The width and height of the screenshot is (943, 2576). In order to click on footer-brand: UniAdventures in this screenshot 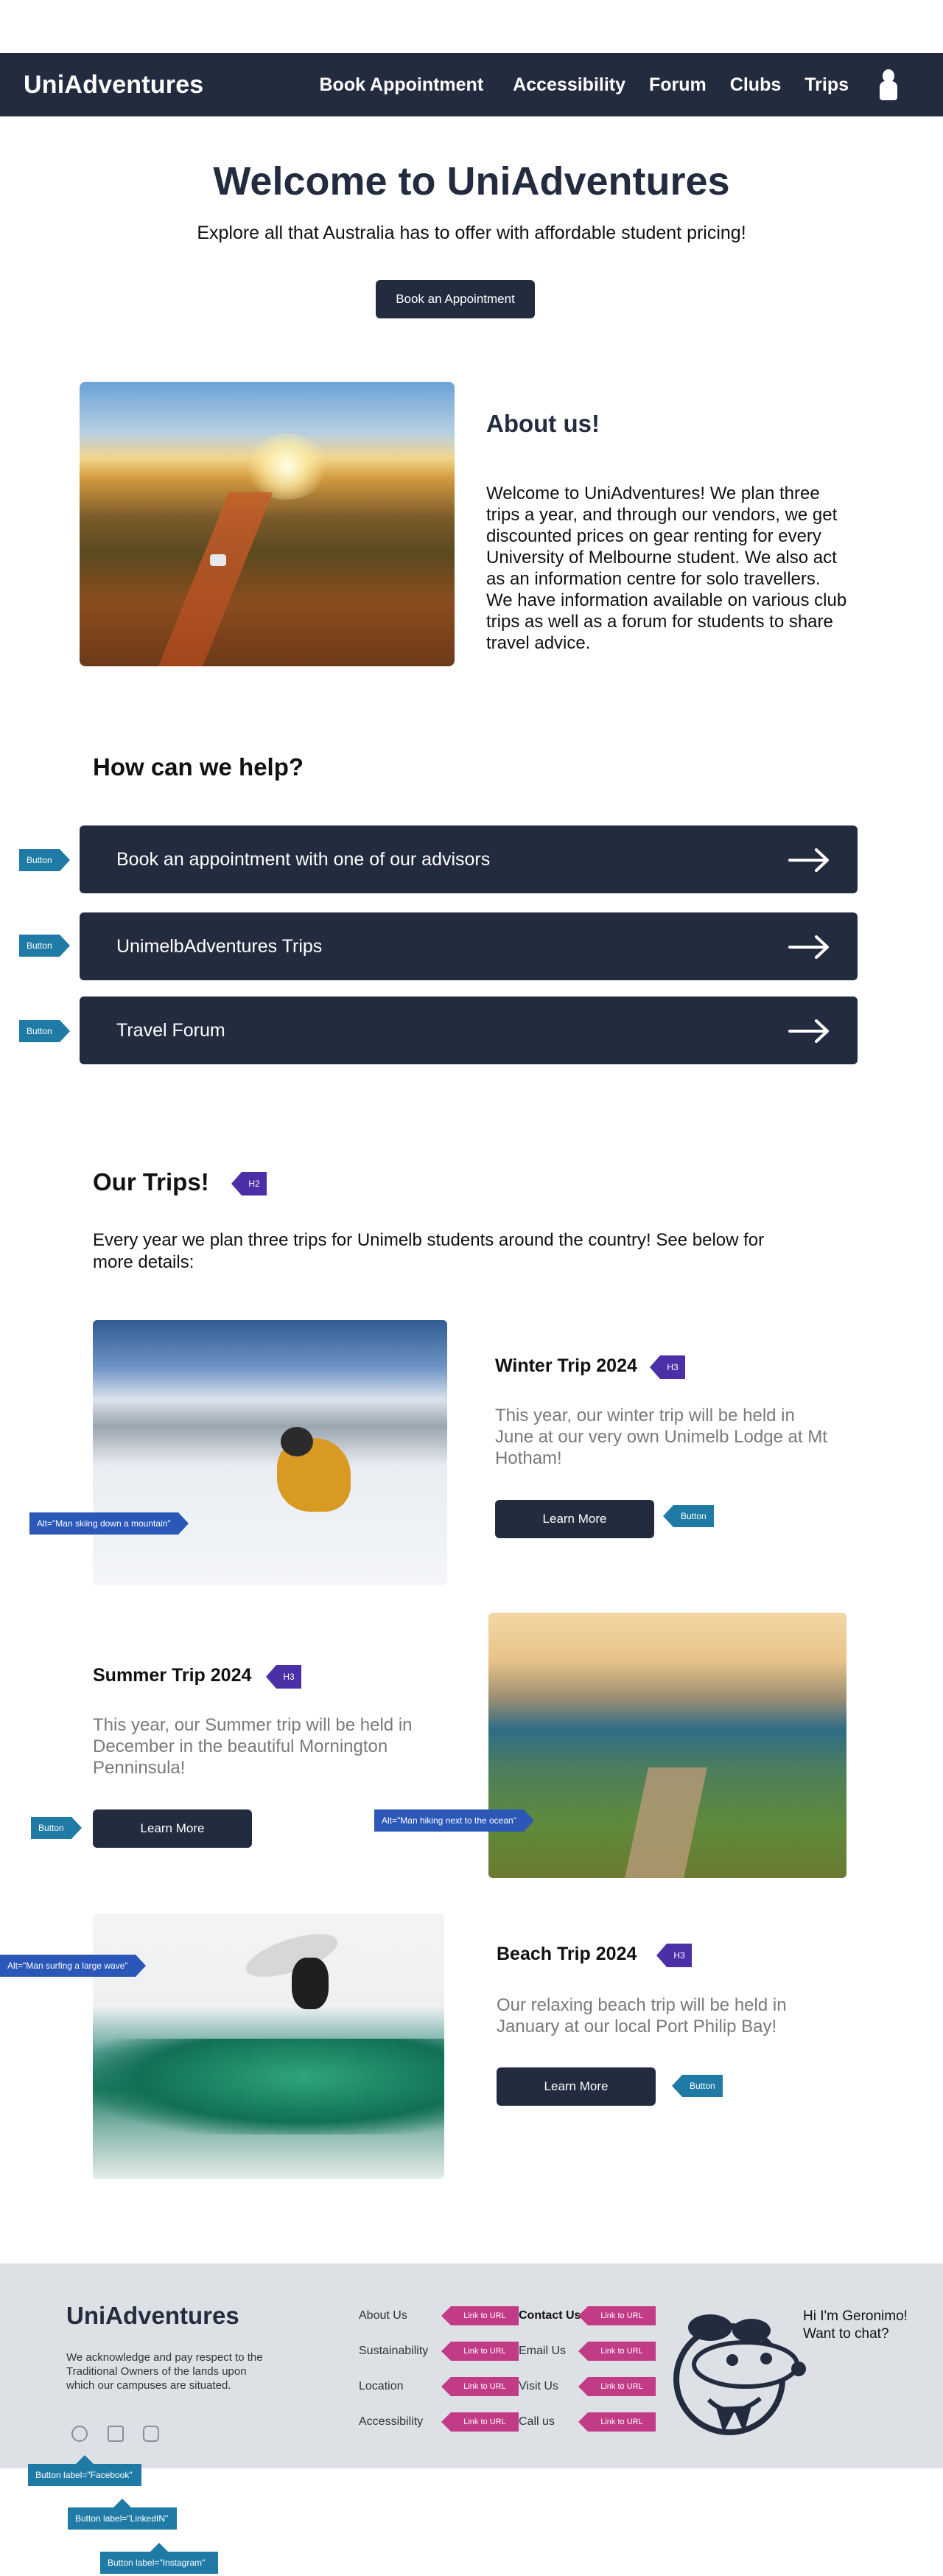, I will do `click(152, 2315)`.